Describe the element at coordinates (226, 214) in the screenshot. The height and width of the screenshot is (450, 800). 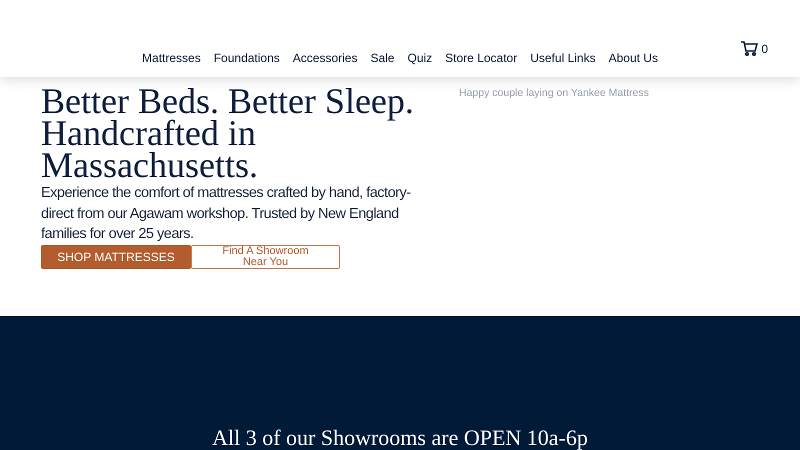
I see `hero-description: Experience the comfort of mattresses crafted by hand, factory-direct from our Agawam workshop. Trusted by New England families for over 25 years.` at that location.